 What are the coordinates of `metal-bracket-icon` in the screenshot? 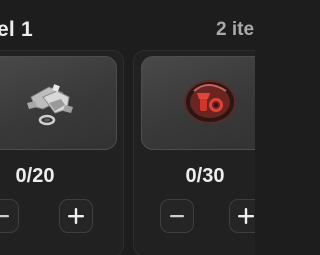 It's located at (50, 105).